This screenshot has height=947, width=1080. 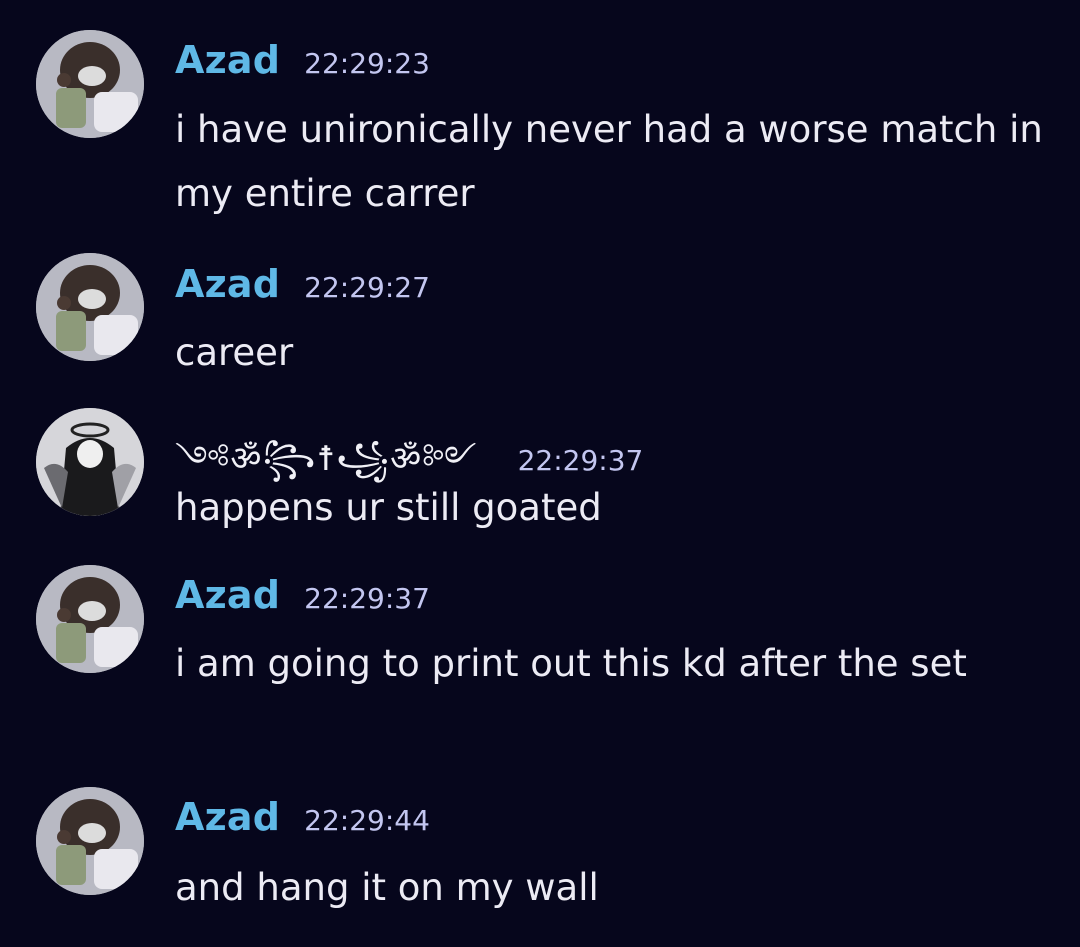 What do you see at coordinates (326, 459) in the screenshot?
I see `author-name: ༺ॐ꧂☨꧁ॐ༻` at bounding box center [326, 459].